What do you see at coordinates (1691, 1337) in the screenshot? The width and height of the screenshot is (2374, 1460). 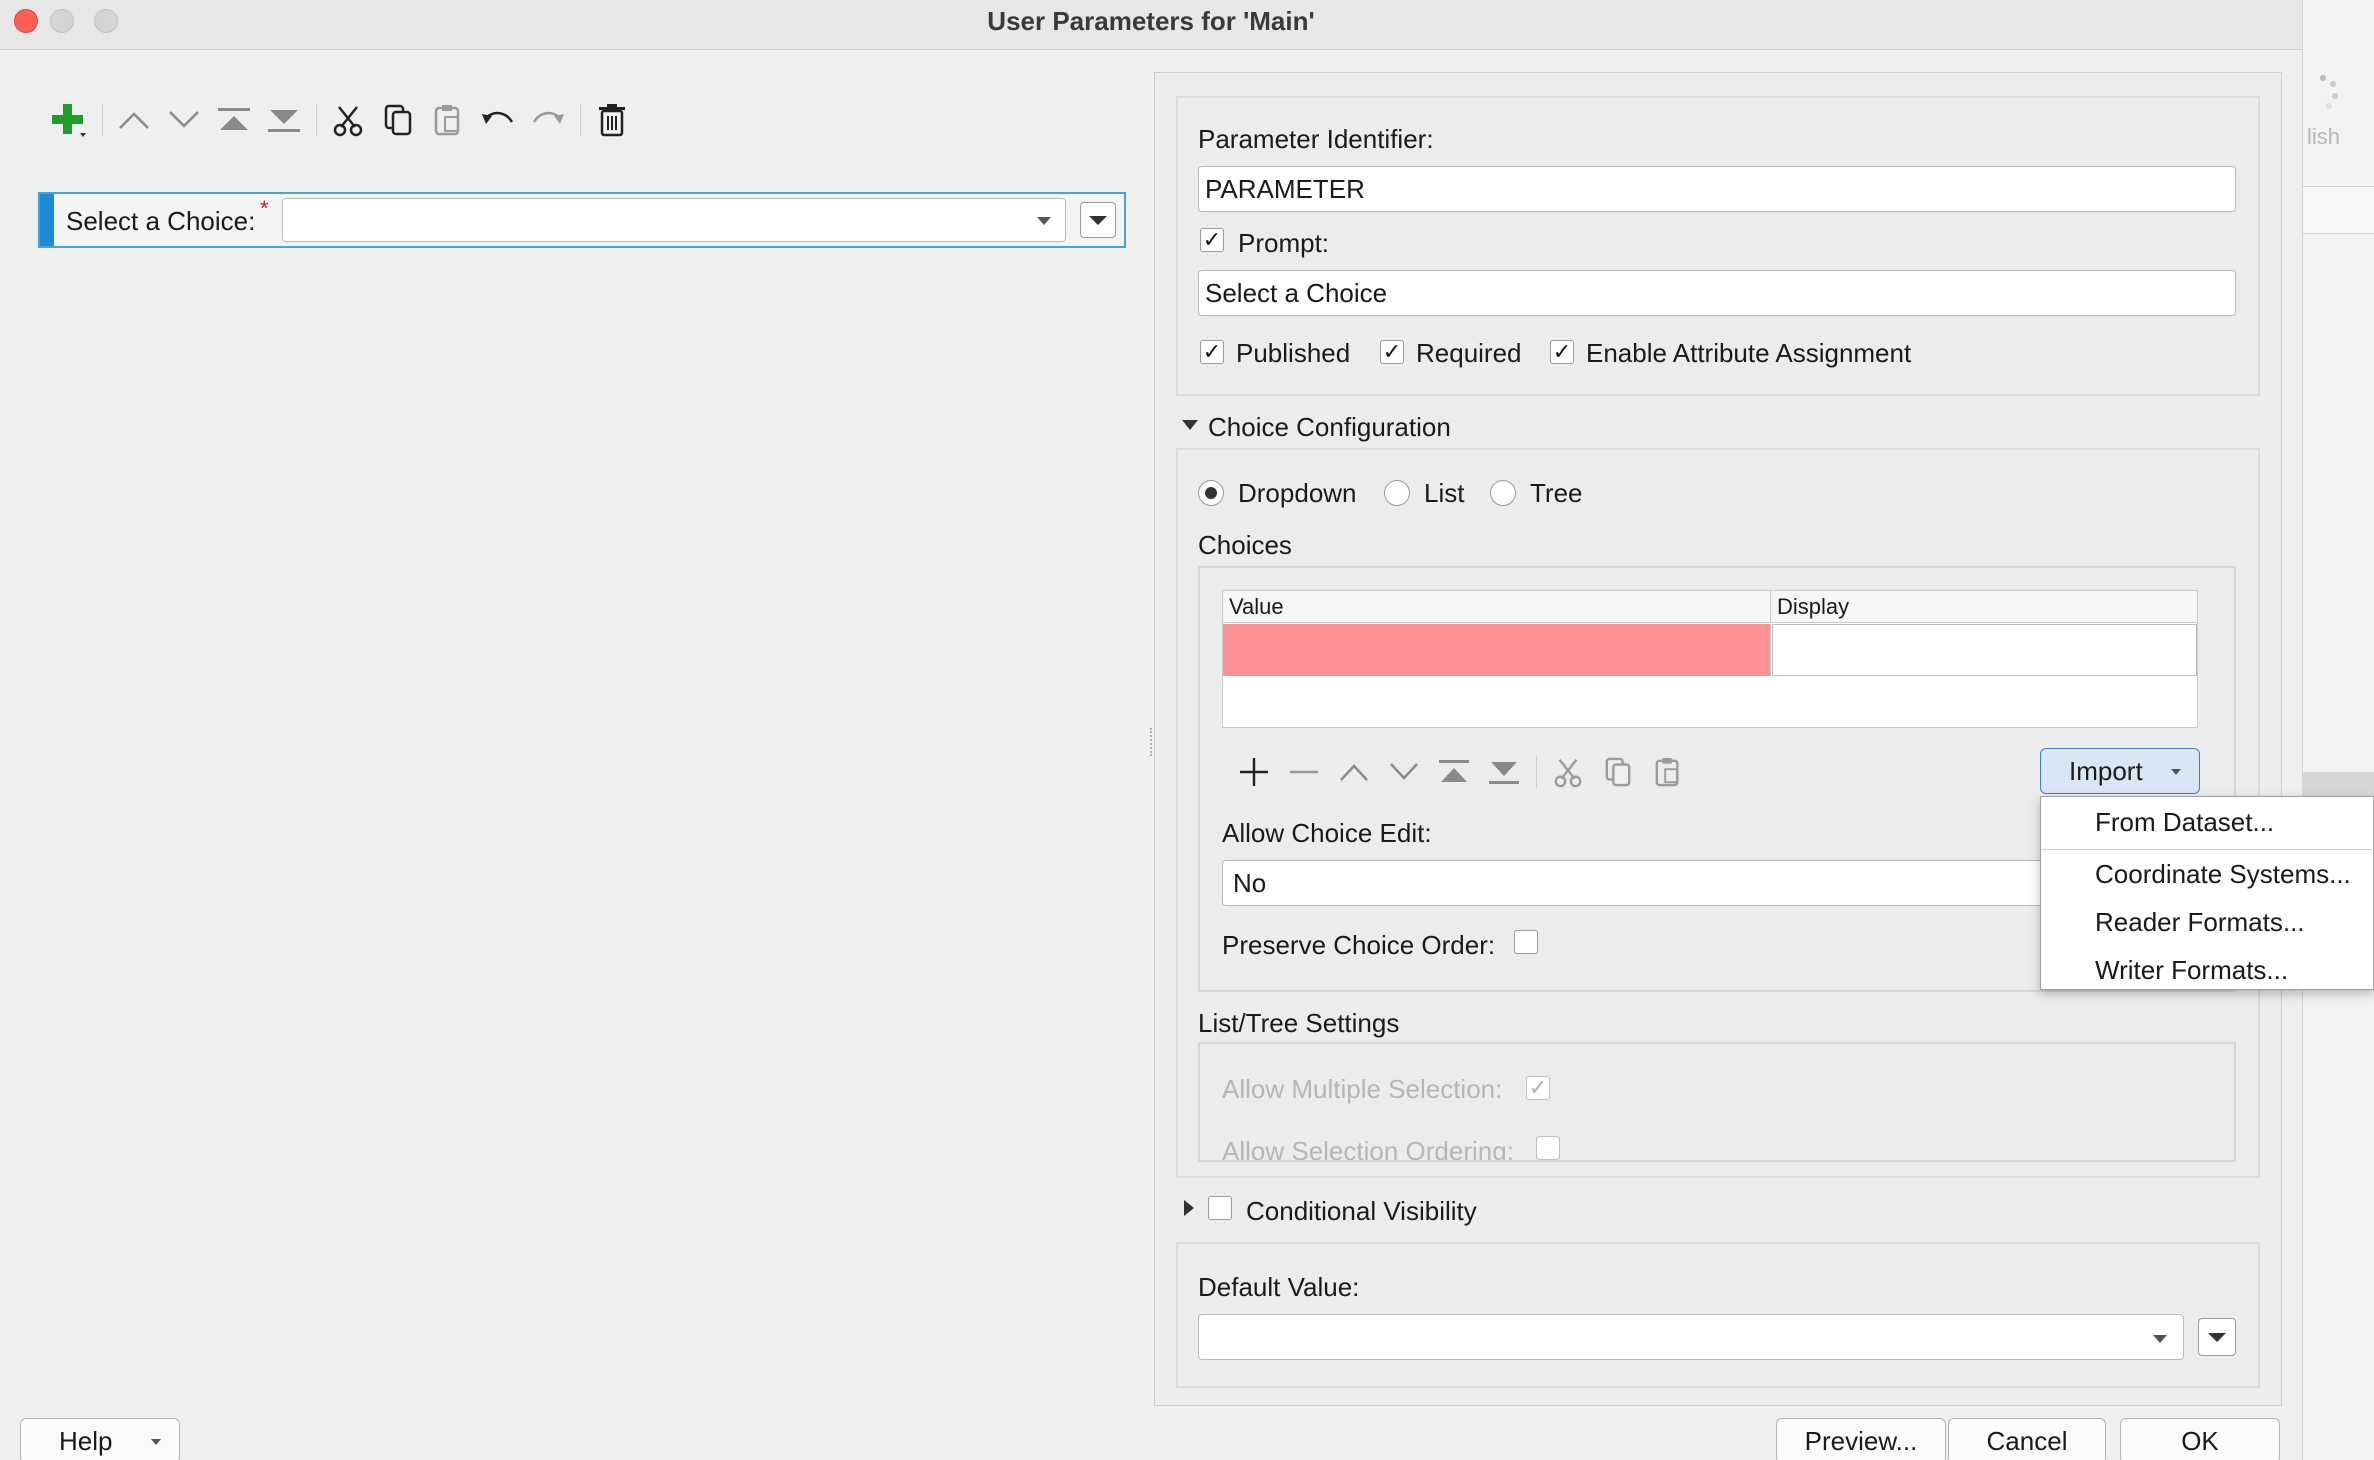 I see `default-value-dropdown` at bounding box center [1691, 1337].